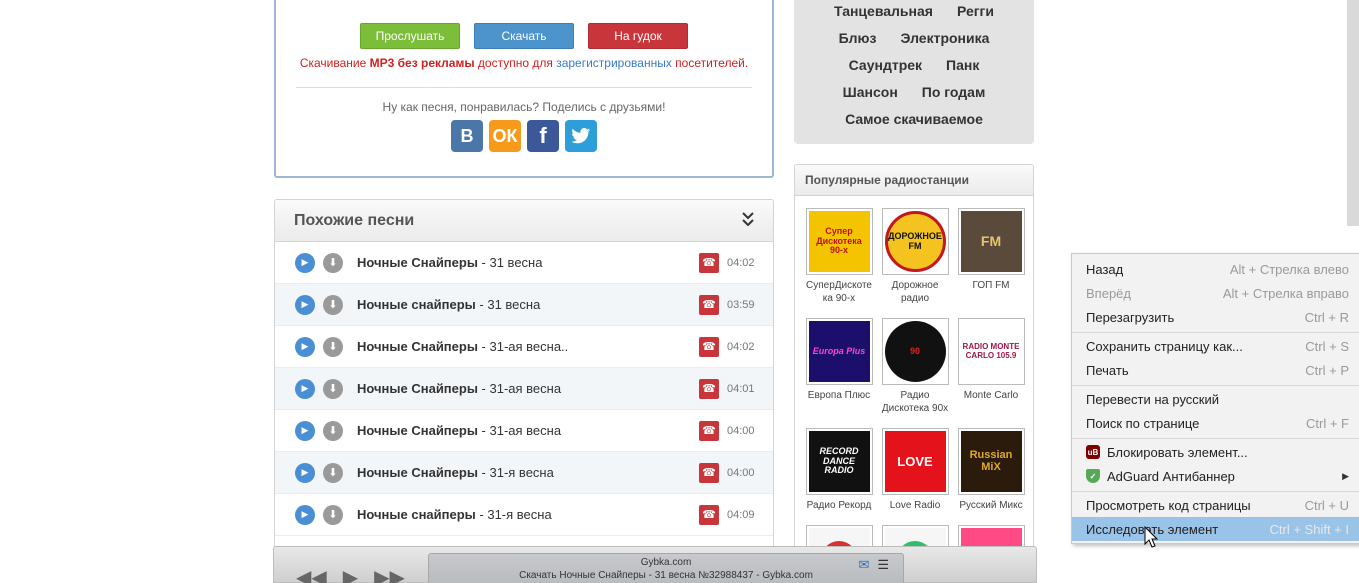 The width and height of the screenshot is (1359, 583). What do you see at coordinates (1093, 476) in the screenshot?
I see `adguard-shield-icon: ✓` at bounding box center [1093, 476].